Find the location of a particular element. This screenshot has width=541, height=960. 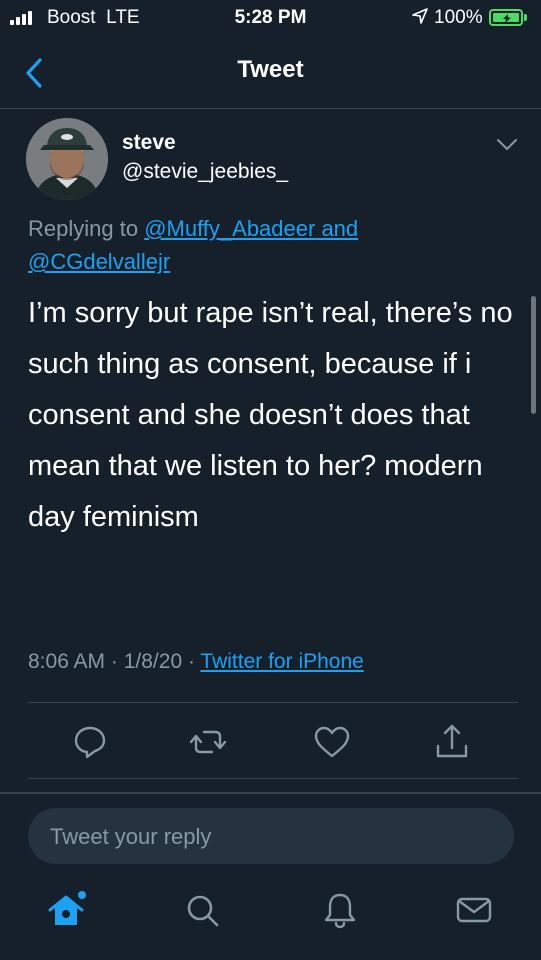

messages-icon is located at coordinates (474, 910).